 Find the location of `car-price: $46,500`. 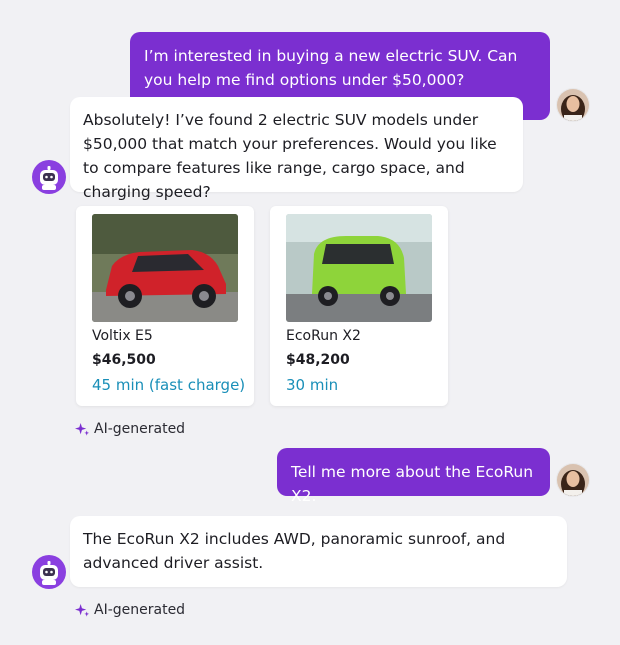

car-price: $46,500 is located at coordinates (124, 360).